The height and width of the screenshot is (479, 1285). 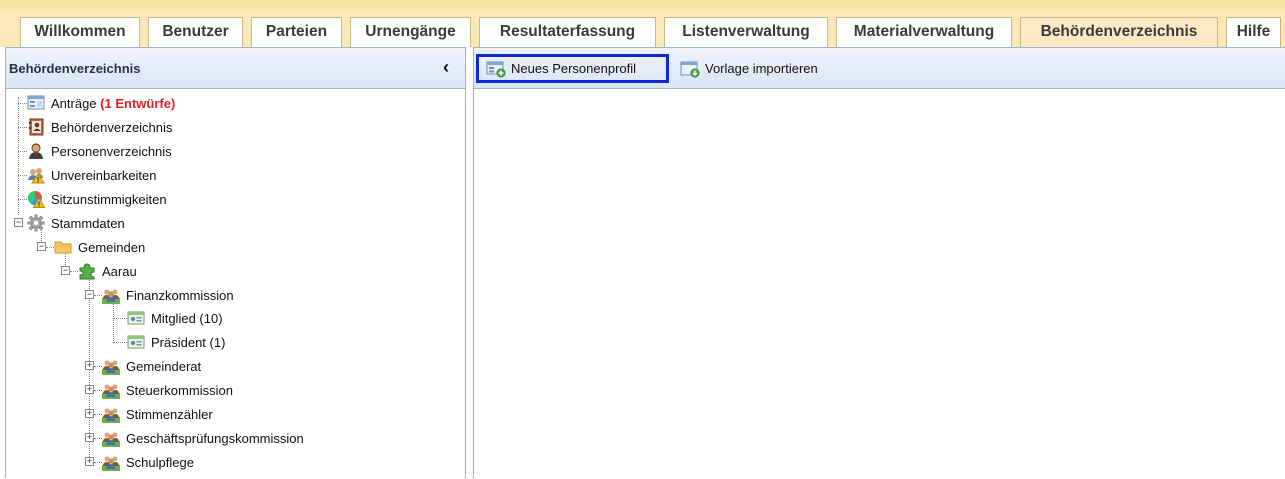 I want to click on tree-item-steuerkommission: Steuerkommission, so click(x=167, y=390).